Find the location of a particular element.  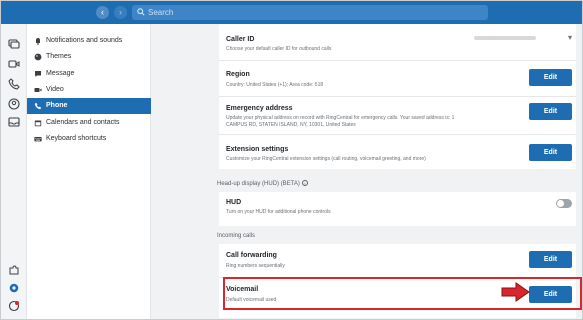

forward-button: › is located at coordinates (120, 12).